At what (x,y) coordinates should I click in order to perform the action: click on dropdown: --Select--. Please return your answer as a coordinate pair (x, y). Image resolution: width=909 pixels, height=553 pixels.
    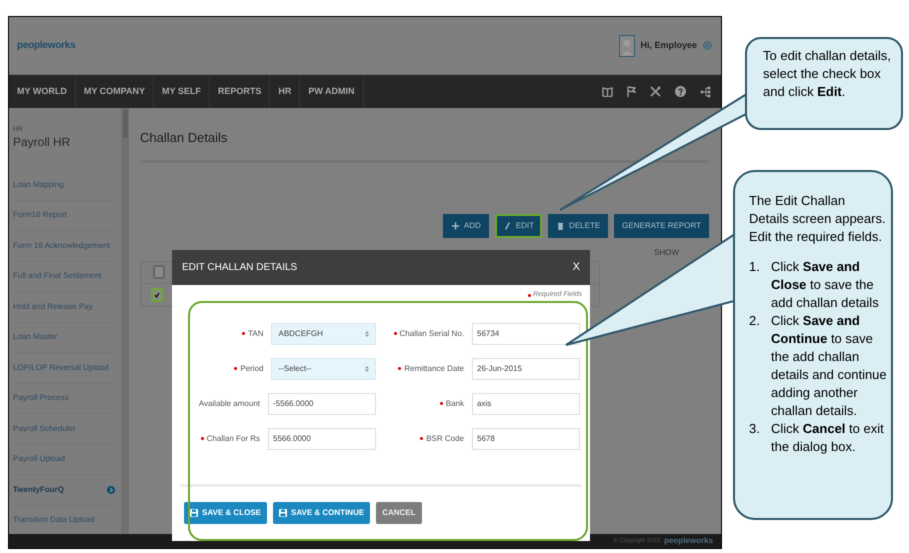
    Looking at the image, I should click on (323, 369).